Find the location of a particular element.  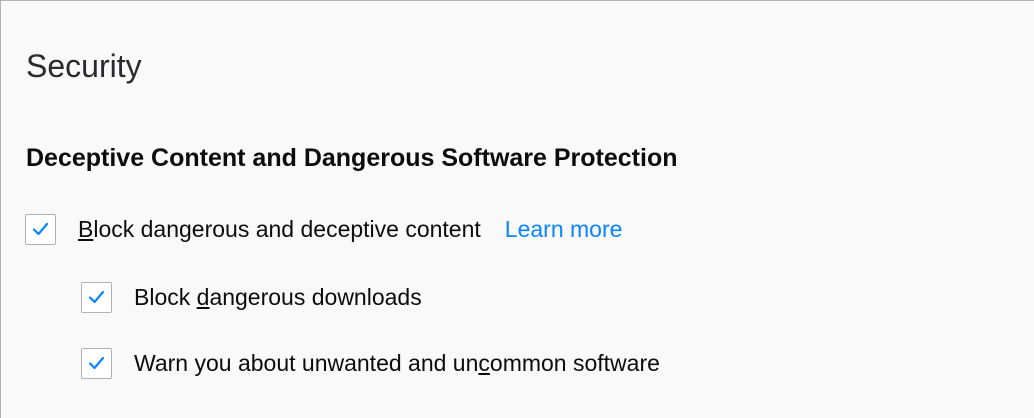

block-deceptive-content-checkbox is located at coordinates (40, 229).